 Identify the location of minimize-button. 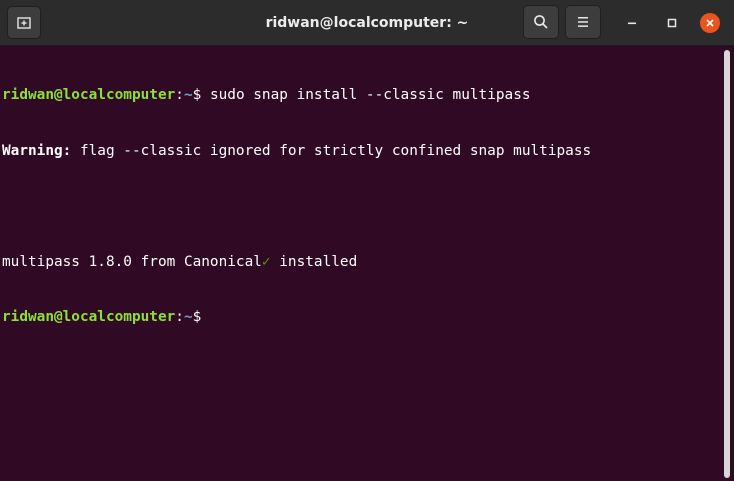
(632, 23).